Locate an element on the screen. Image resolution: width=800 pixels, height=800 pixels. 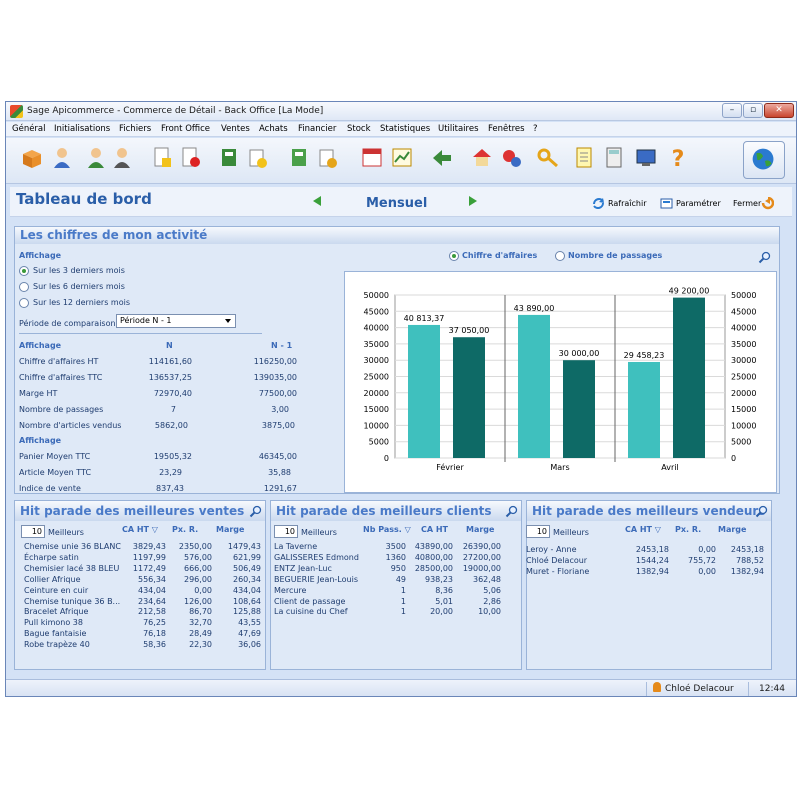
top-sellers-title: Hit parade des meilleurs vendeurs is located at coordinates (649, 511).